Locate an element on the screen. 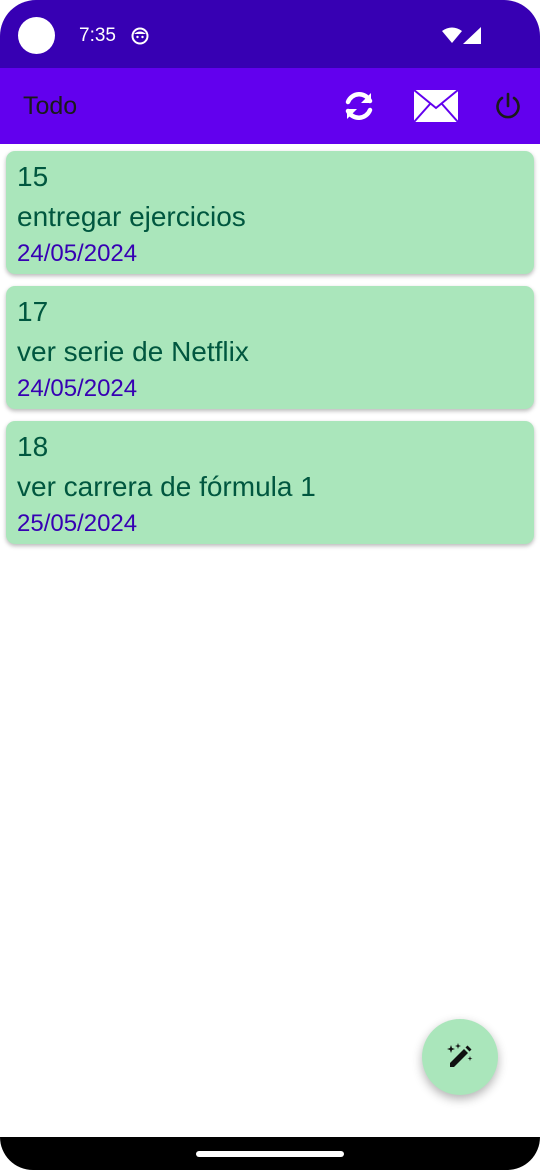 The image size is (540, 1170). home-handle is located at coordinates (270, 1154).